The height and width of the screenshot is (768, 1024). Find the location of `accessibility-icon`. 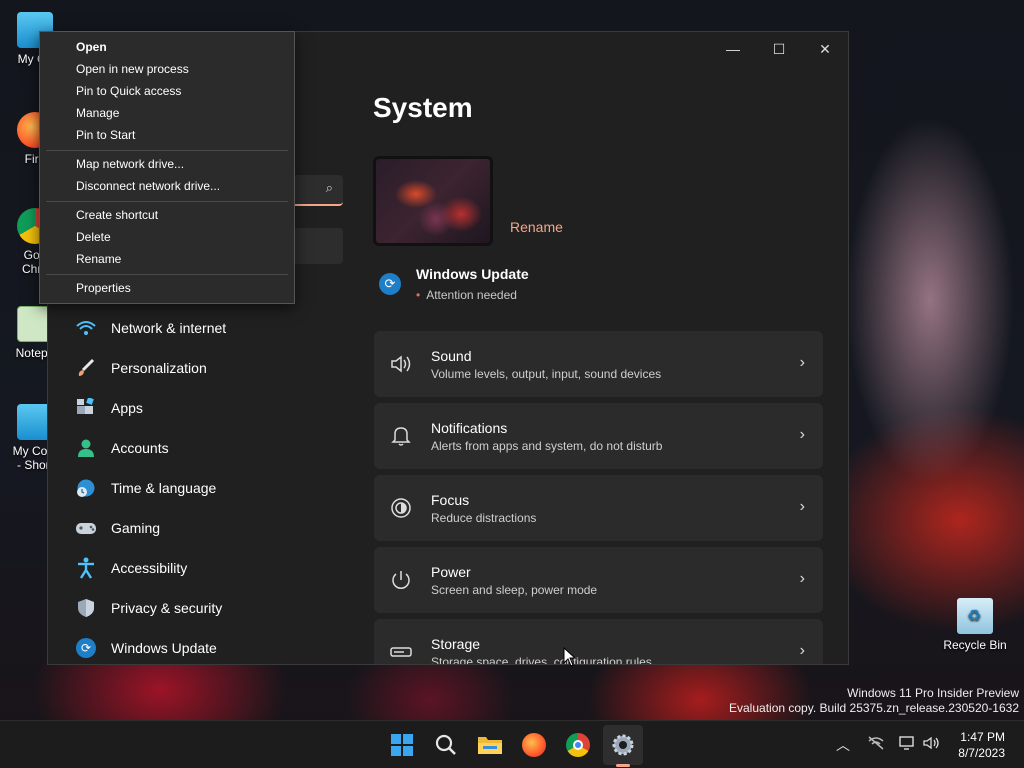

accessibility-icon is located at coordinates (86, 568).